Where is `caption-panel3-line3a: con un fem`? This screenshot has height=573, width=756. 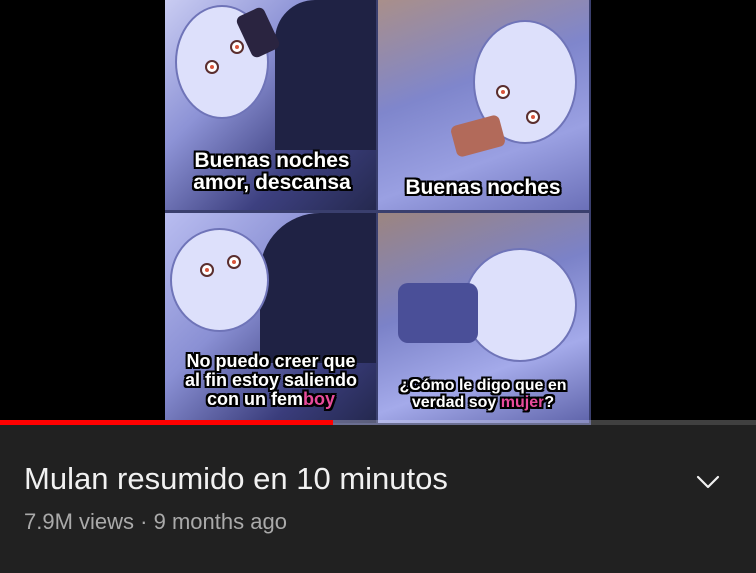
caption-panel3-line3a: con un fem is located at coordinates (254, 398).